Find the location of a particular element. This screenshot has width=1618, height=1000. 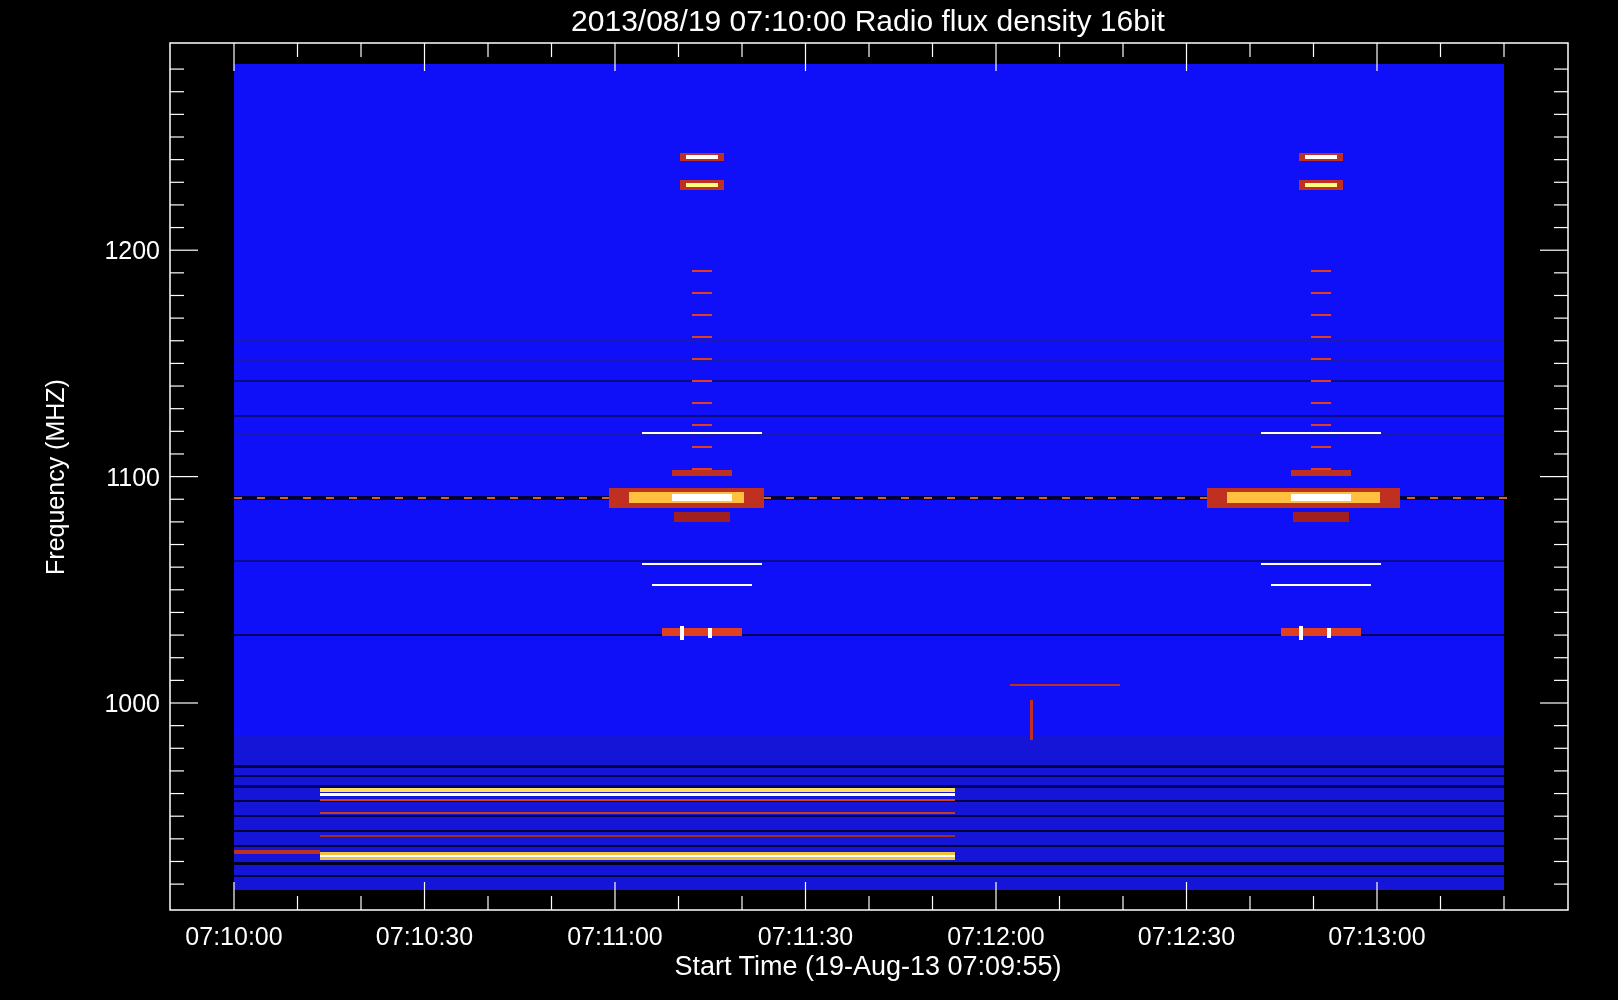

x-tick-label: 07:11:00 is located at coordinates (615, 936).